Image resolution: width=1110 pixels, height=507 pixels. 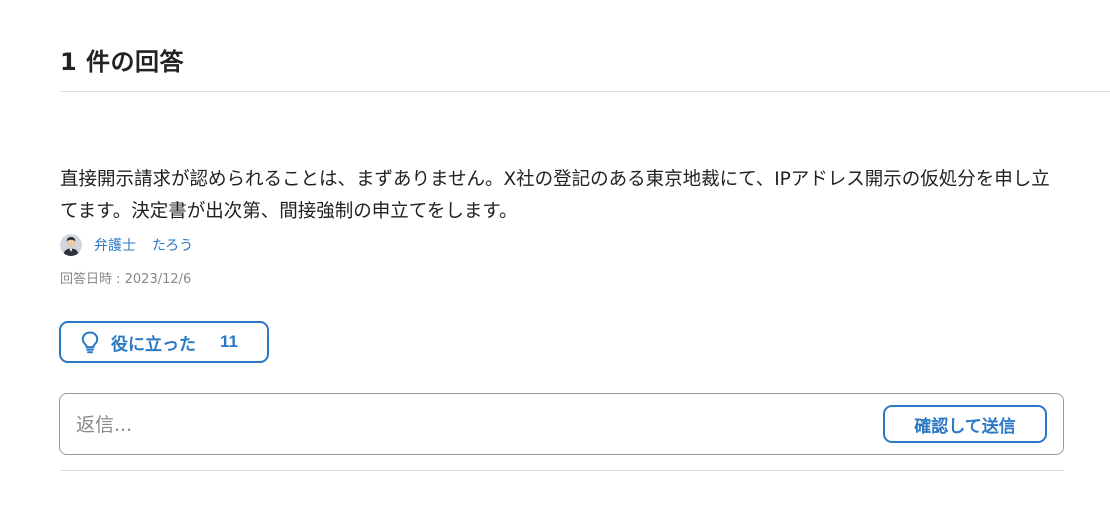 What do you see at coordinates (126, 279) in the screenshot?
I see `answered-at: 回答日時 : 2023/12/6` at bounding box center [126, 279].